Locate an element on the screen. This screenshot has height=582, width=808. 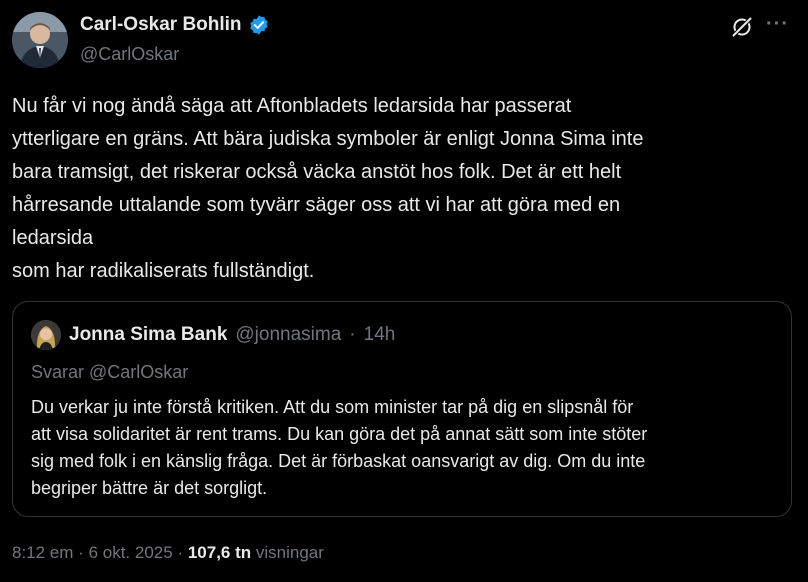
quoted-author-avatar is located at coordinates (46, 335).